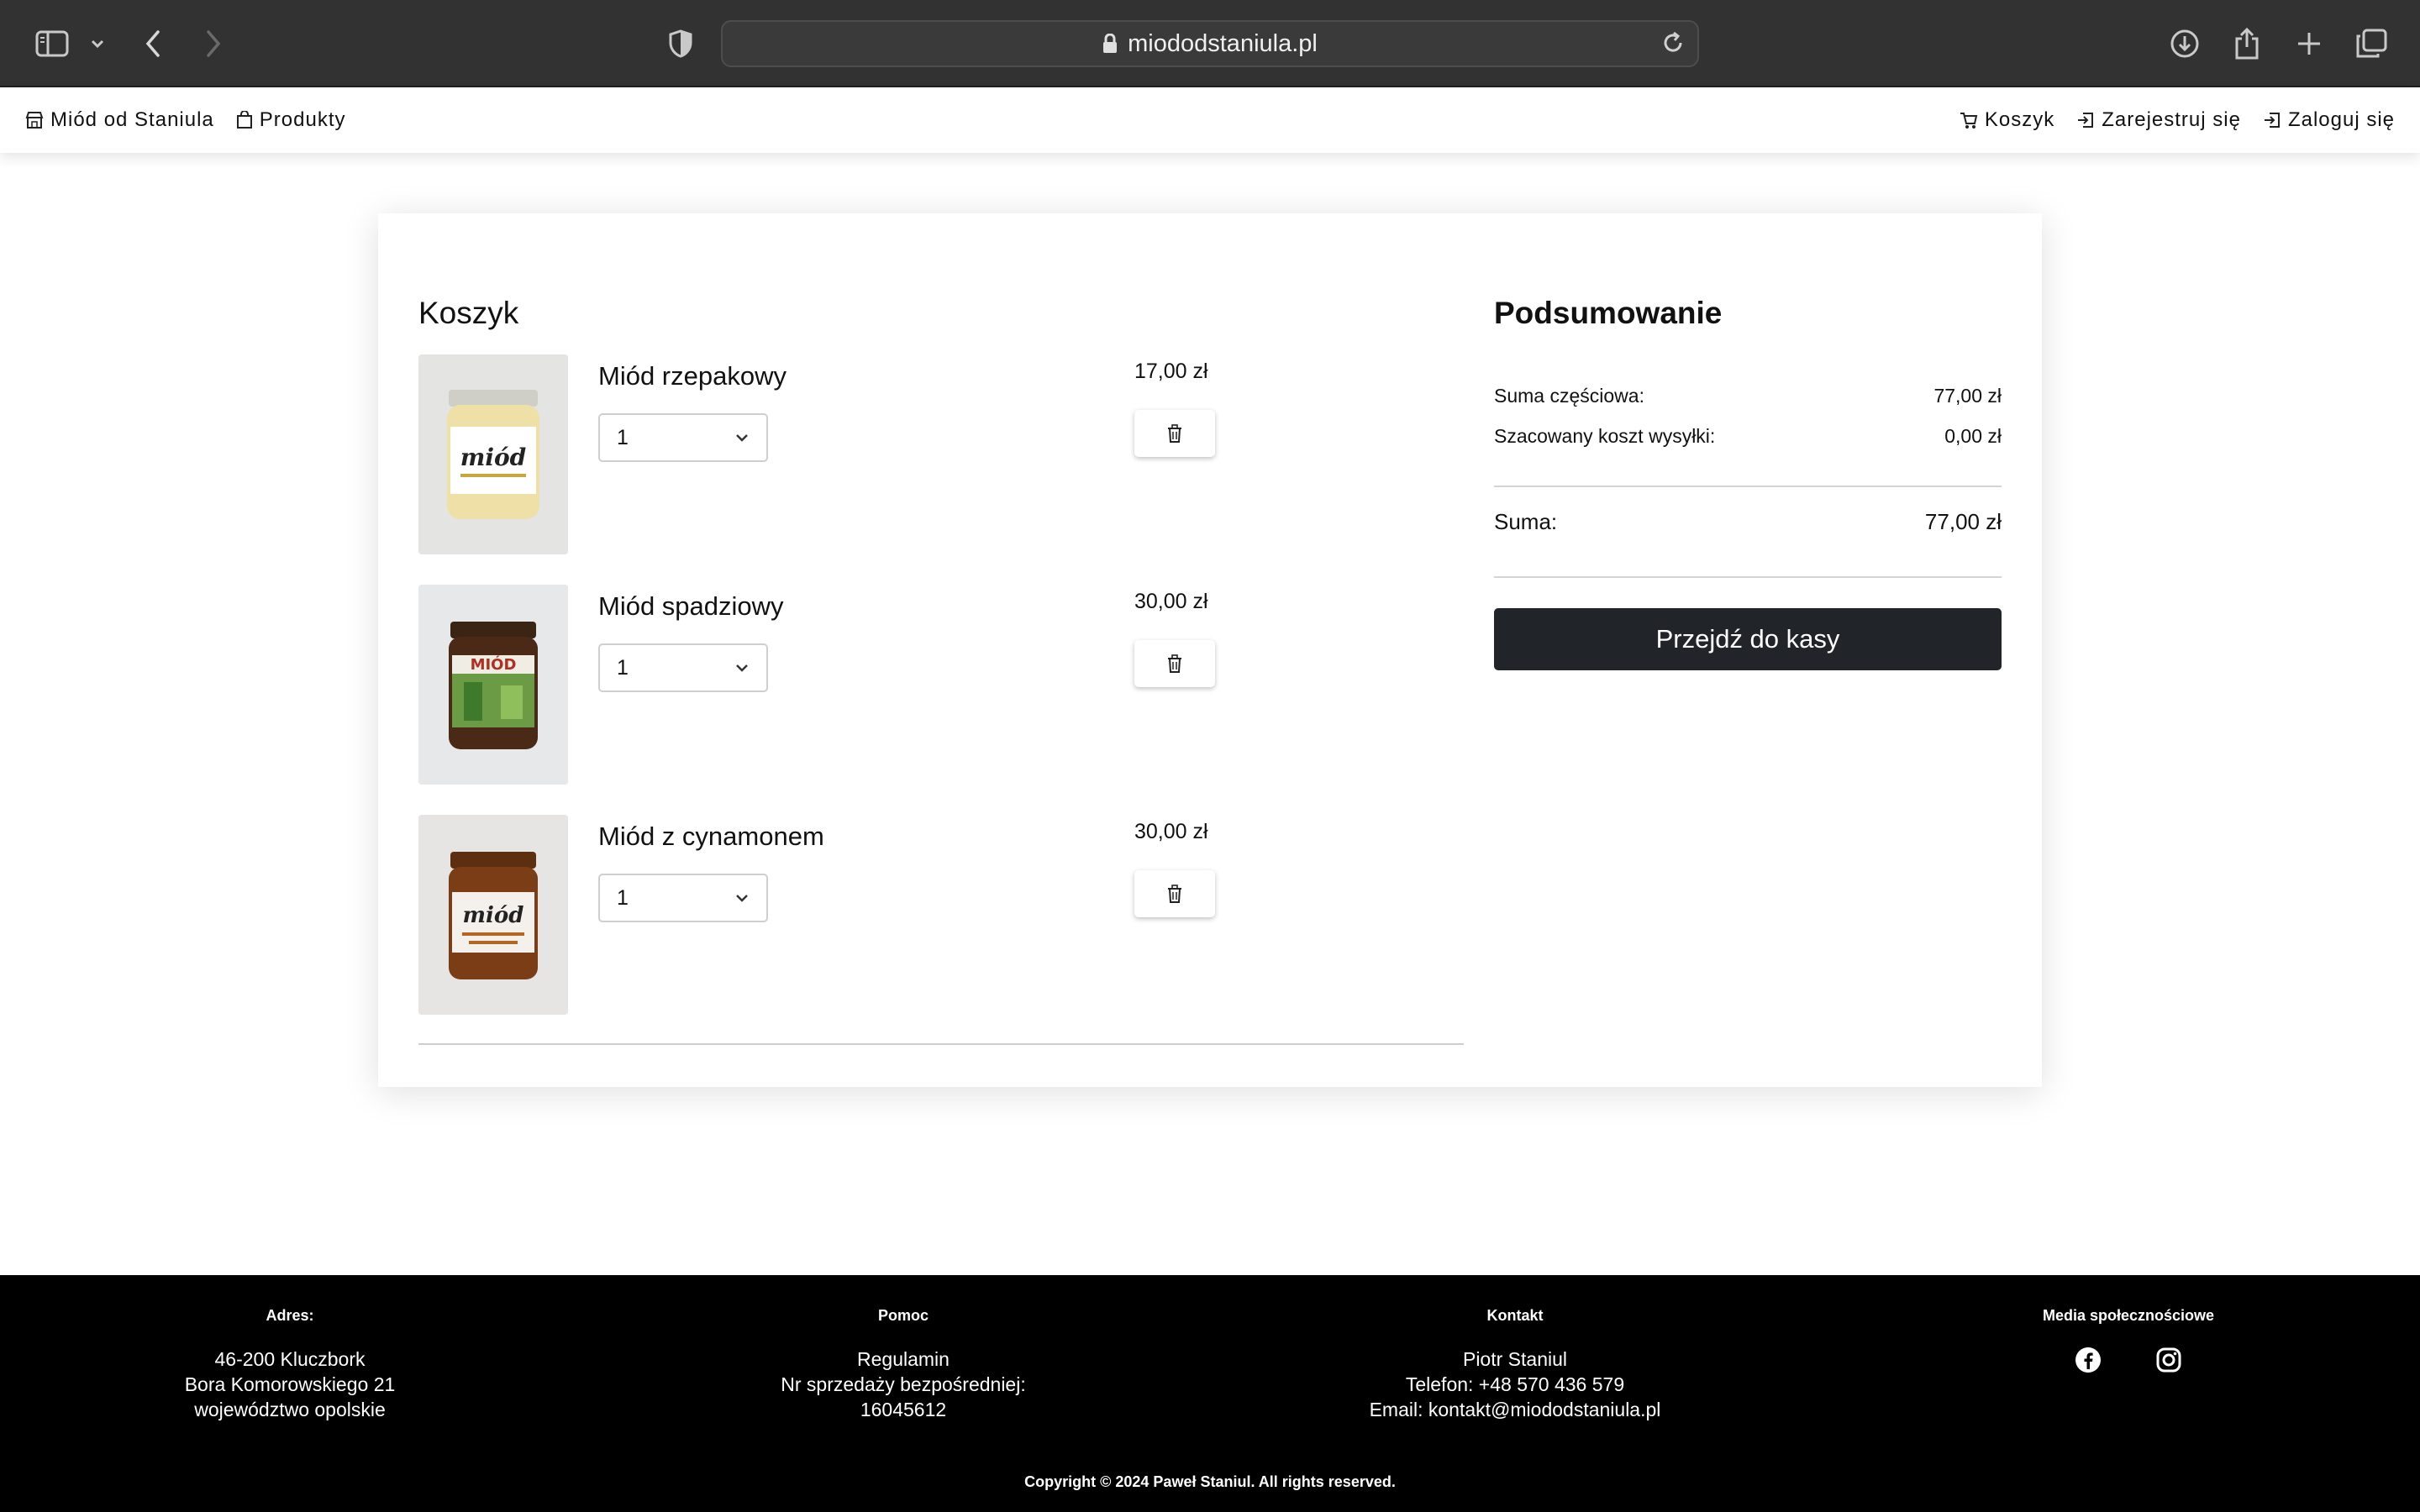 The height and width of the screenshot is (1512, 2420). Describe the element at coordinates (1515, 1315) in the screenshot. I see `footer-heading: Kontakt` at that location.